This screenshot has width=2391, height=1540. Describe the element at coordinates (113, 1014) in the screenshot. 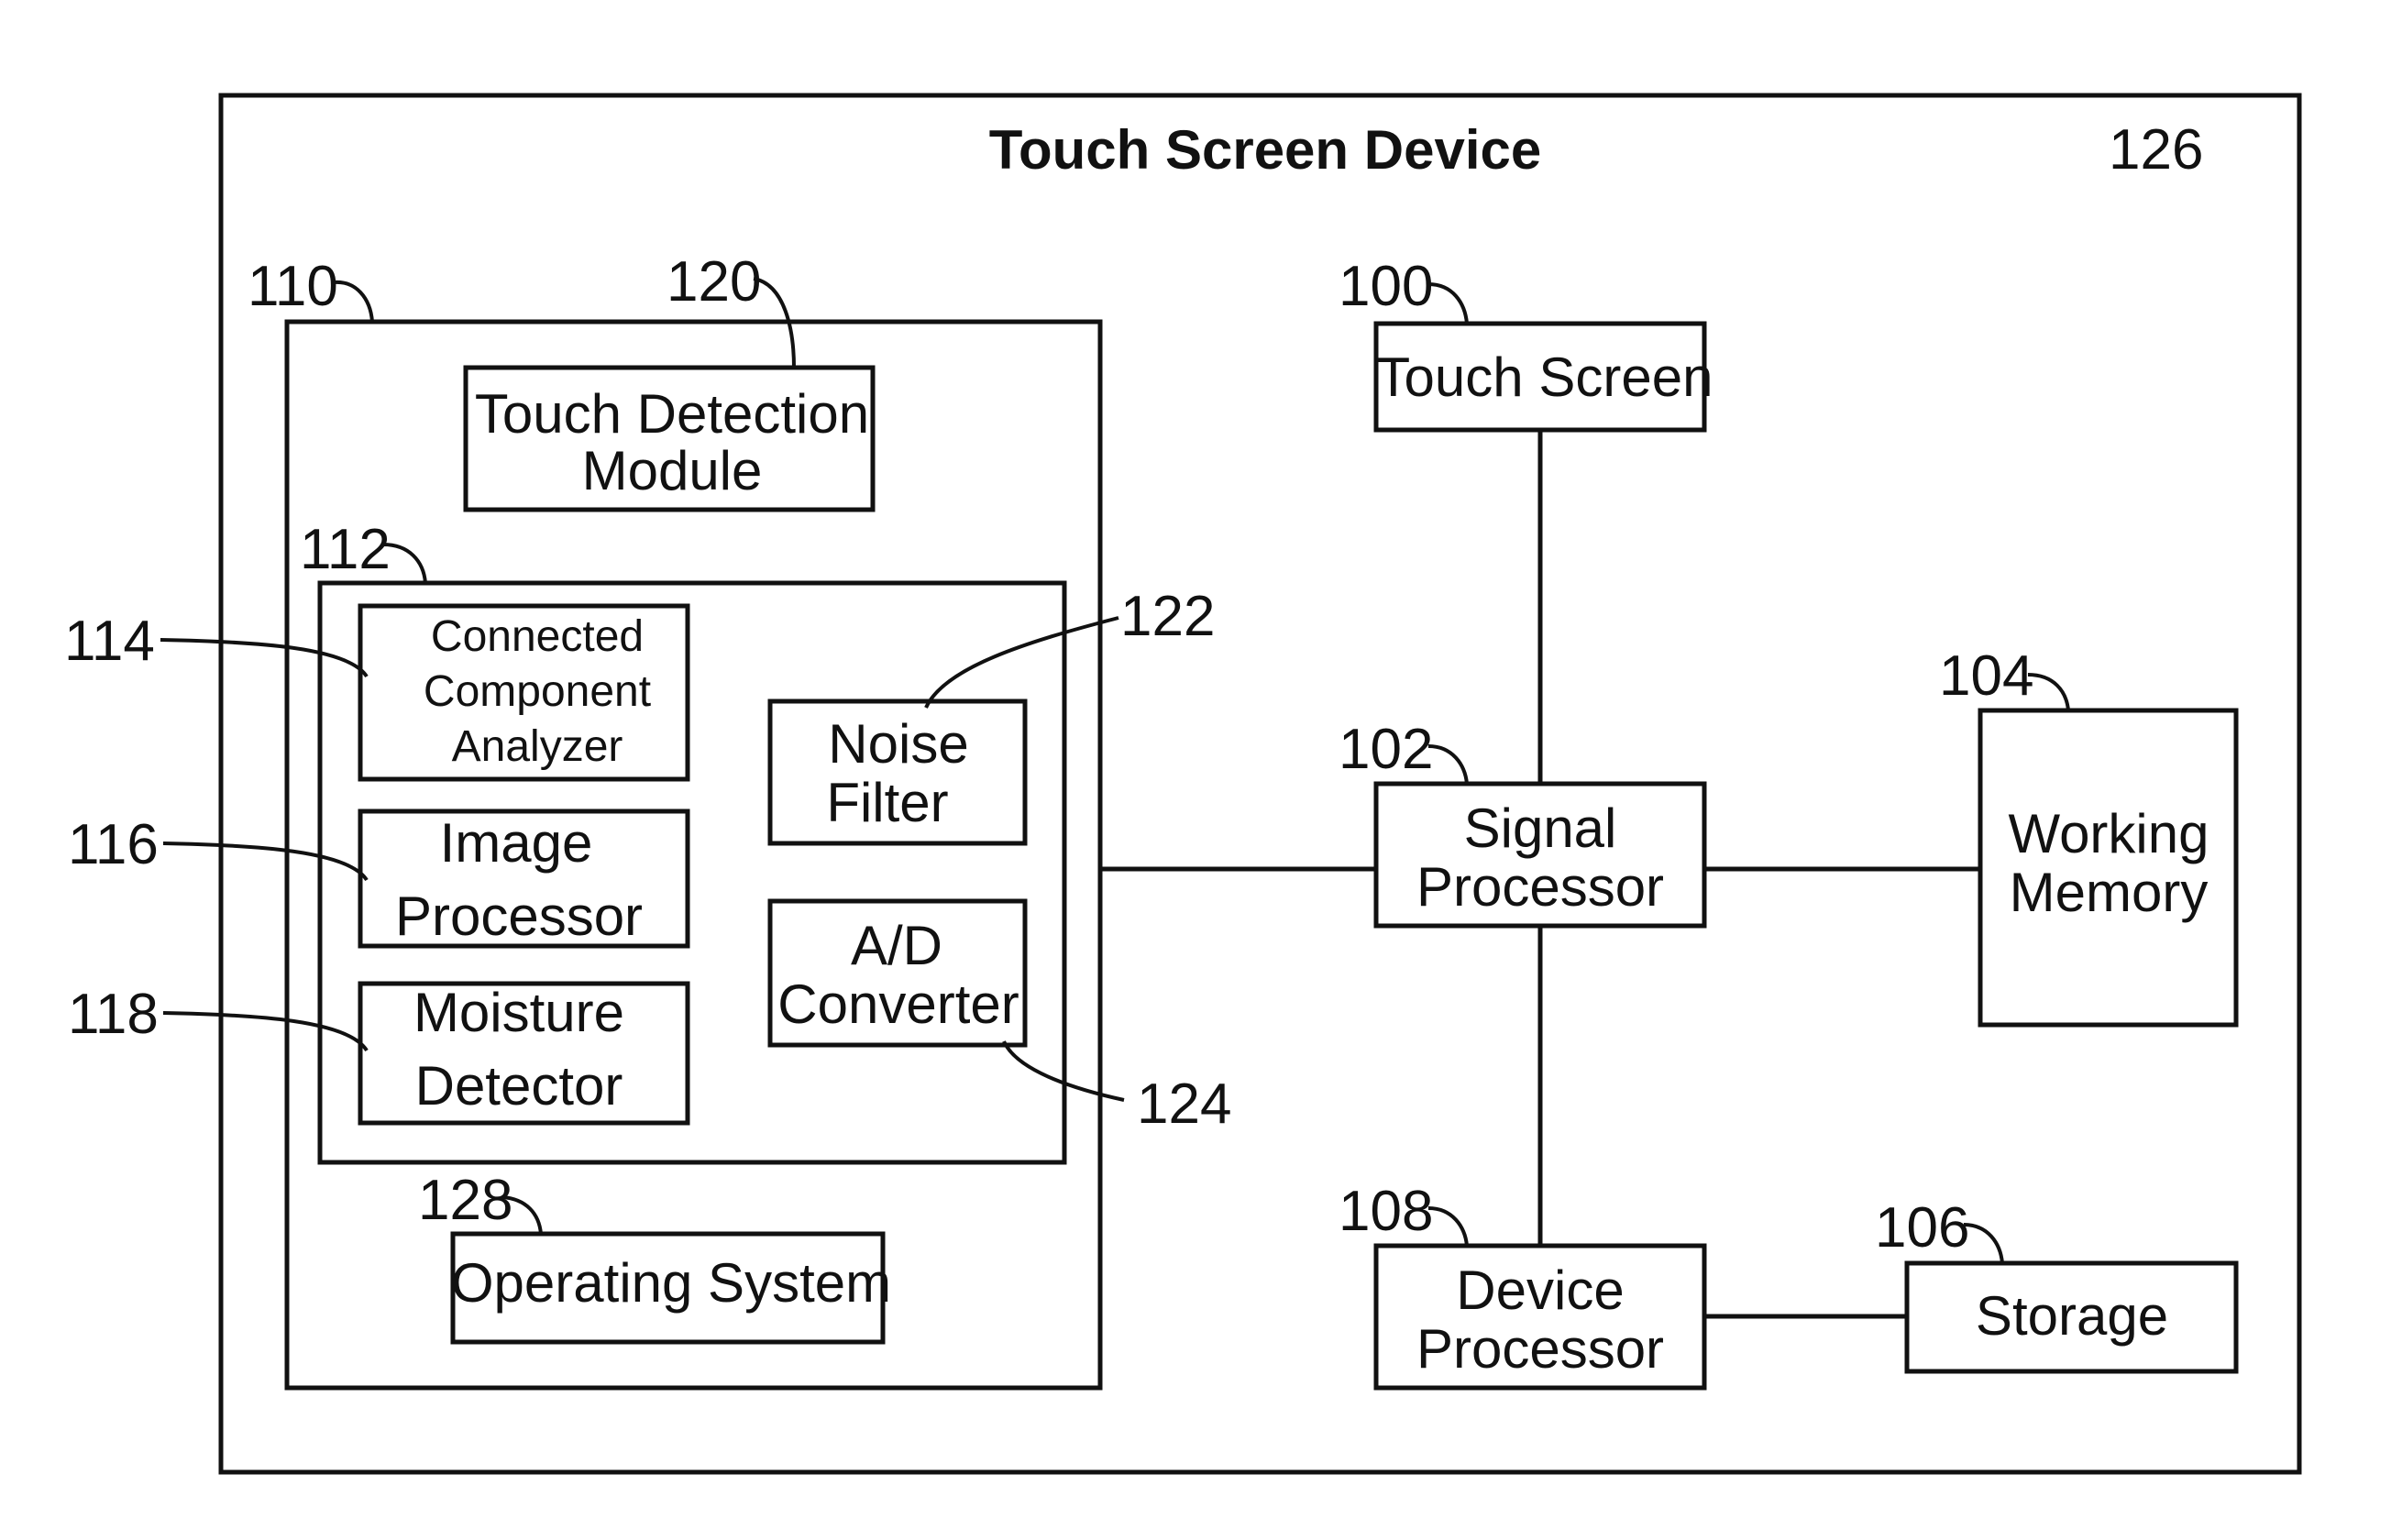

I see `ref-118: 118` at that location.